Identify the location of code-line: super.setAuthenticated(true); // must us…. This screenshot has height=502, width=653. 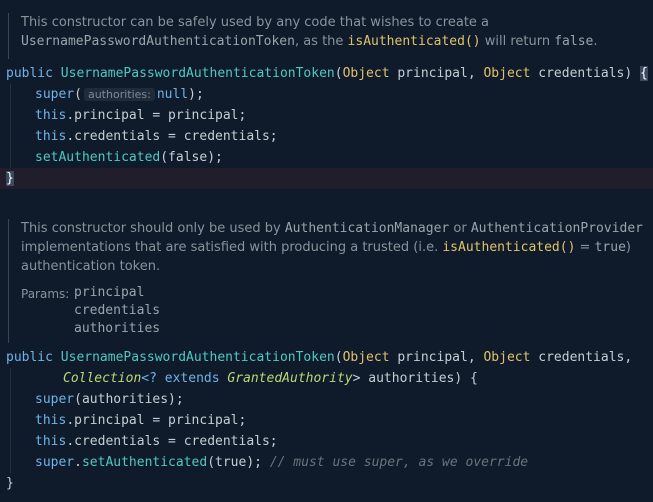
(281, 462).